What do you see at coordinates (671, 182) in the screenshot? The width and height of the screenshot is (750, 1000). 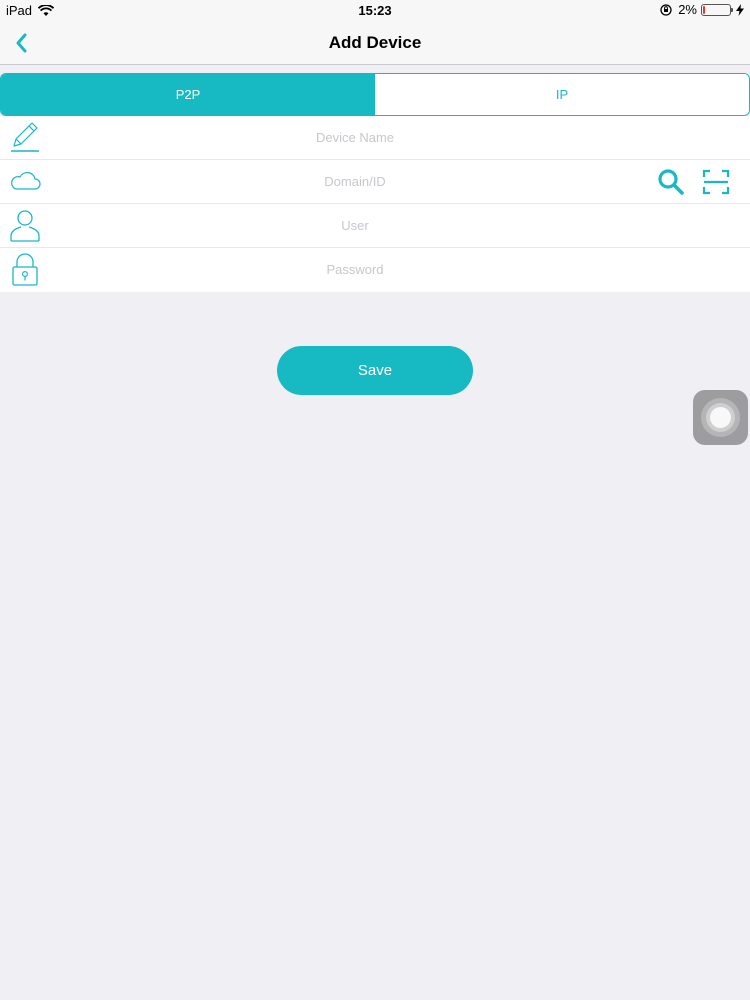 I see `search-icon` at bounding box center [671, 182].